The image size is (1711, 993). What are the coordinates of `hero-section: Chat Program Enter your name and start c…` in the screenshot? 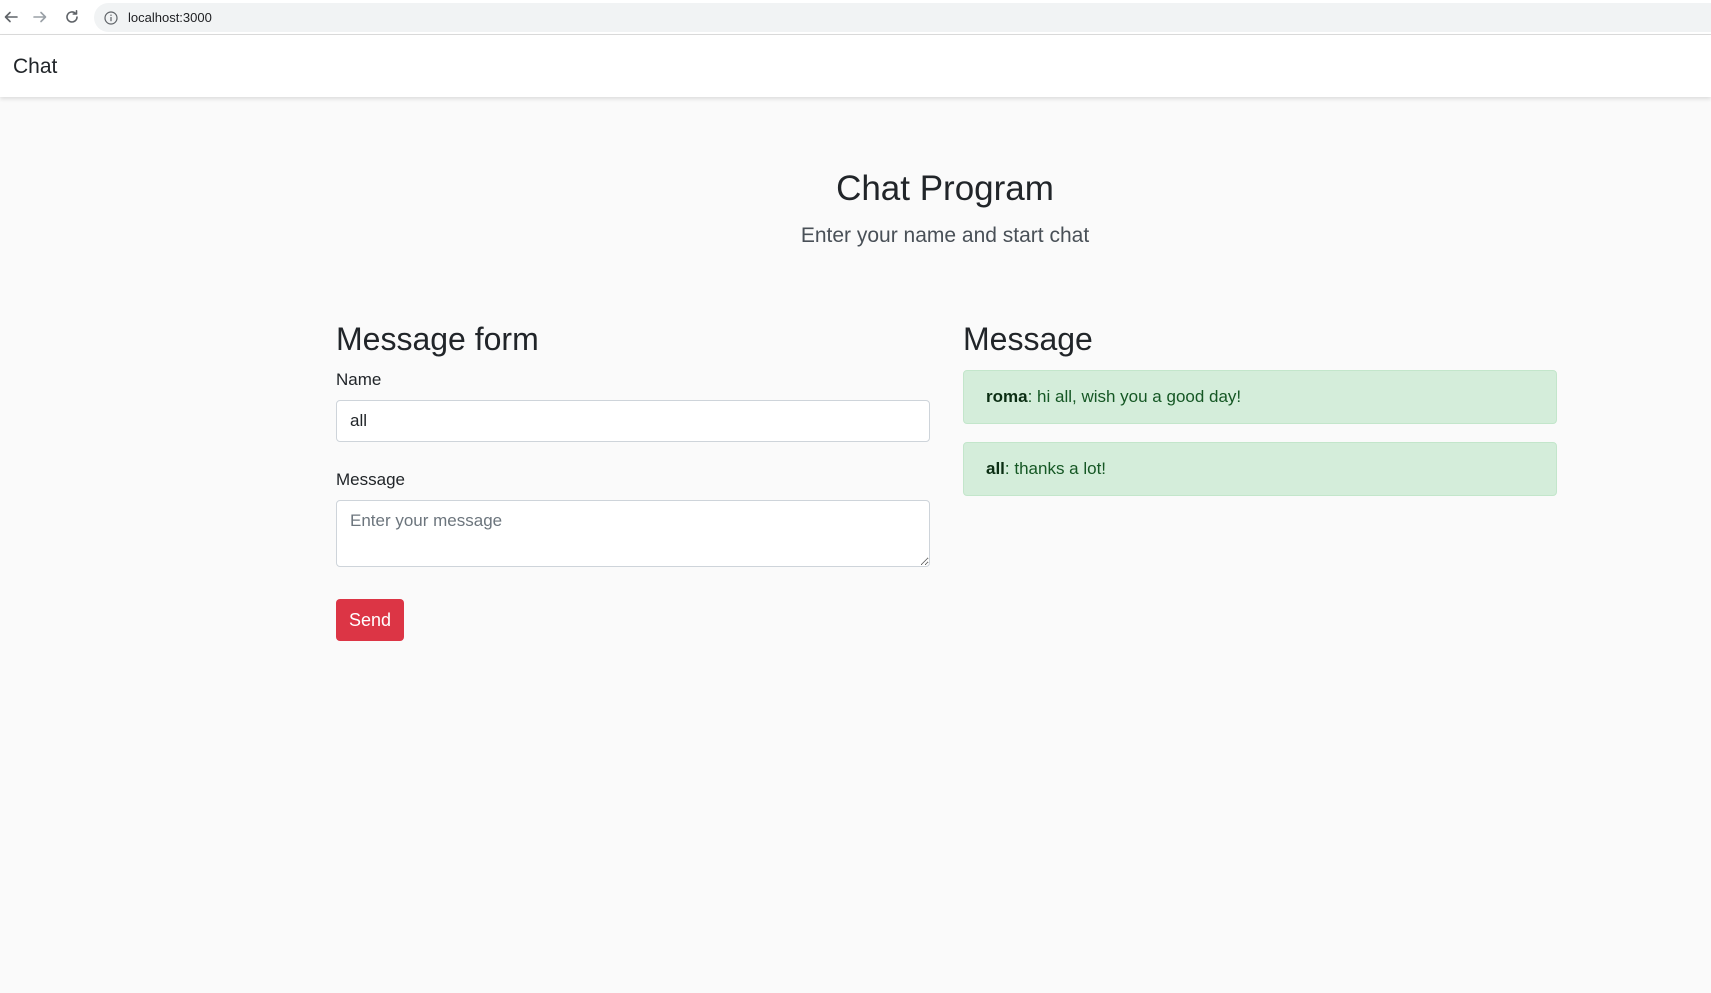 It's located at (855, 208).